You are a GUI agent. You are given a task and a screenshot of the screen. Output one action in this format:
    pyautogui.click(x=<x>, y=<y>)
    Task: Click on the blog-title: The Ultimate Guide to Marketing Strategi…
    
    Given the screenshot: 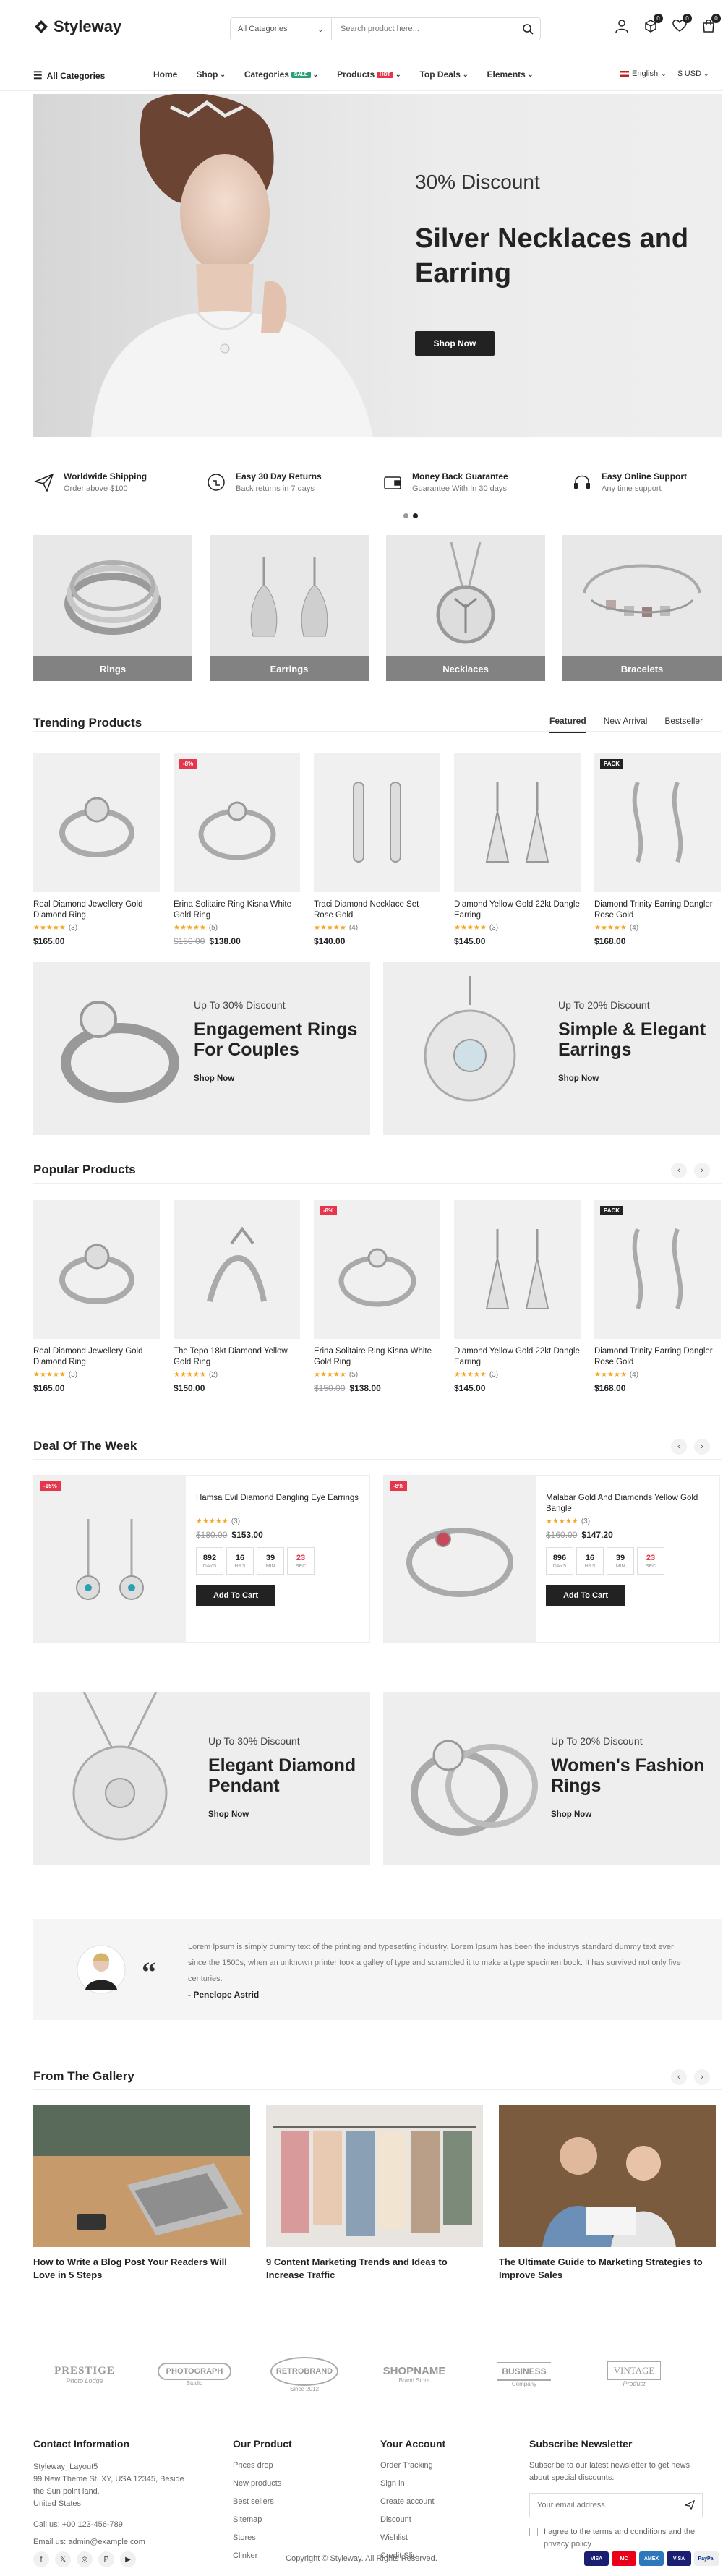 What is the action you would take?
    pyautogui.click(x=607, y=2269)
    